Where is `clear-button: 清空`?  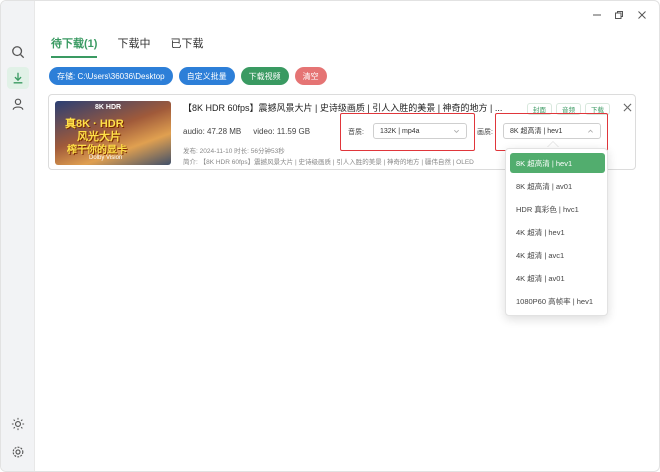
clear-button: 清空 is located at coordinates (310, 76).